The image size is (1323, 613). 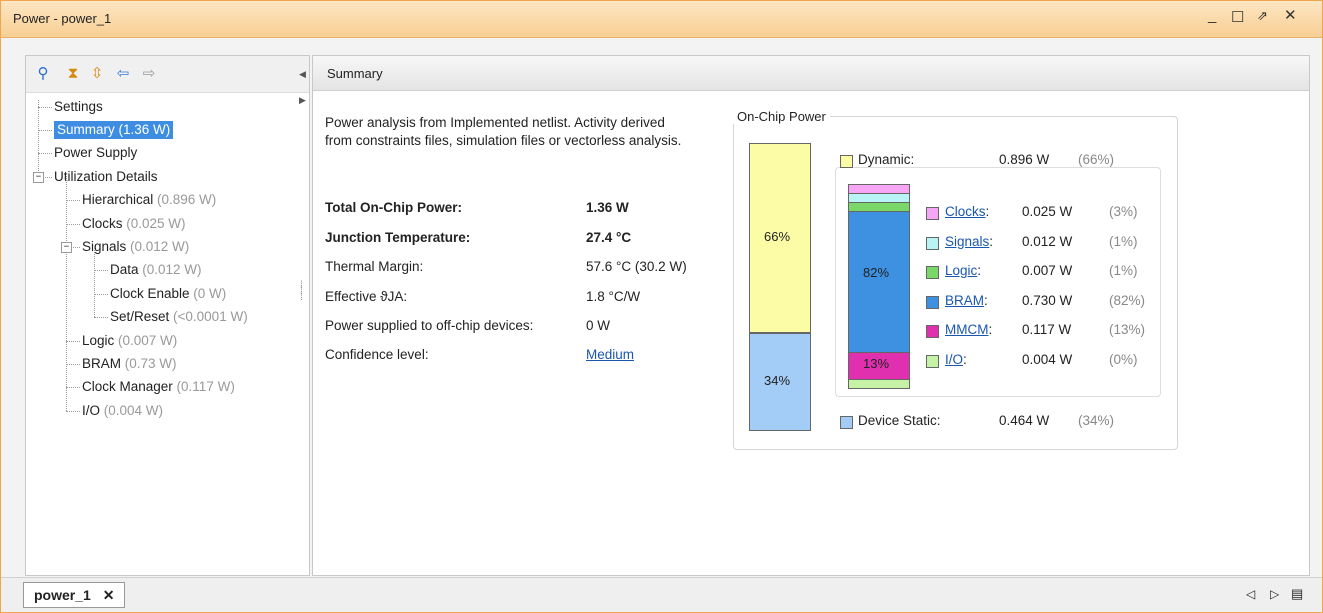 What do you see at coordinates (91, 410) in the screenshot?
I see `tree-item-label: I/O` at bounding box center [91, 410].